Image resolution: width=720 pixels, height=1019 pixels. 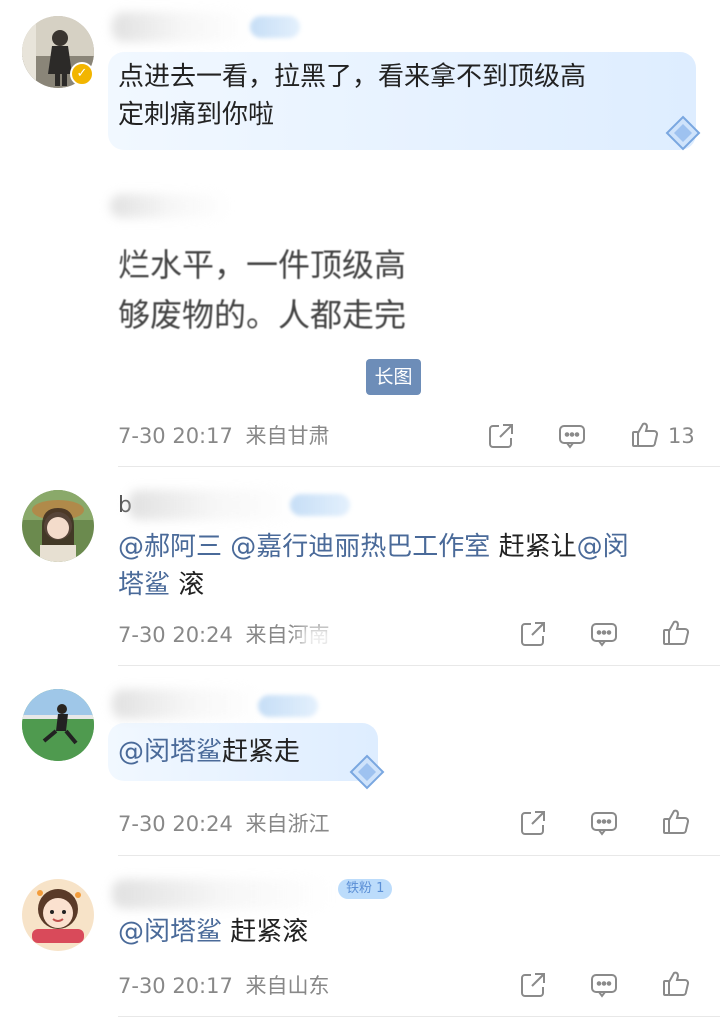 What do you see at coordinates (273, 290) in the screenshot?
I see `long-image-preview: 烂水平，一件顶级高 够废物的。人都走完` at bounding box center [273, 290].